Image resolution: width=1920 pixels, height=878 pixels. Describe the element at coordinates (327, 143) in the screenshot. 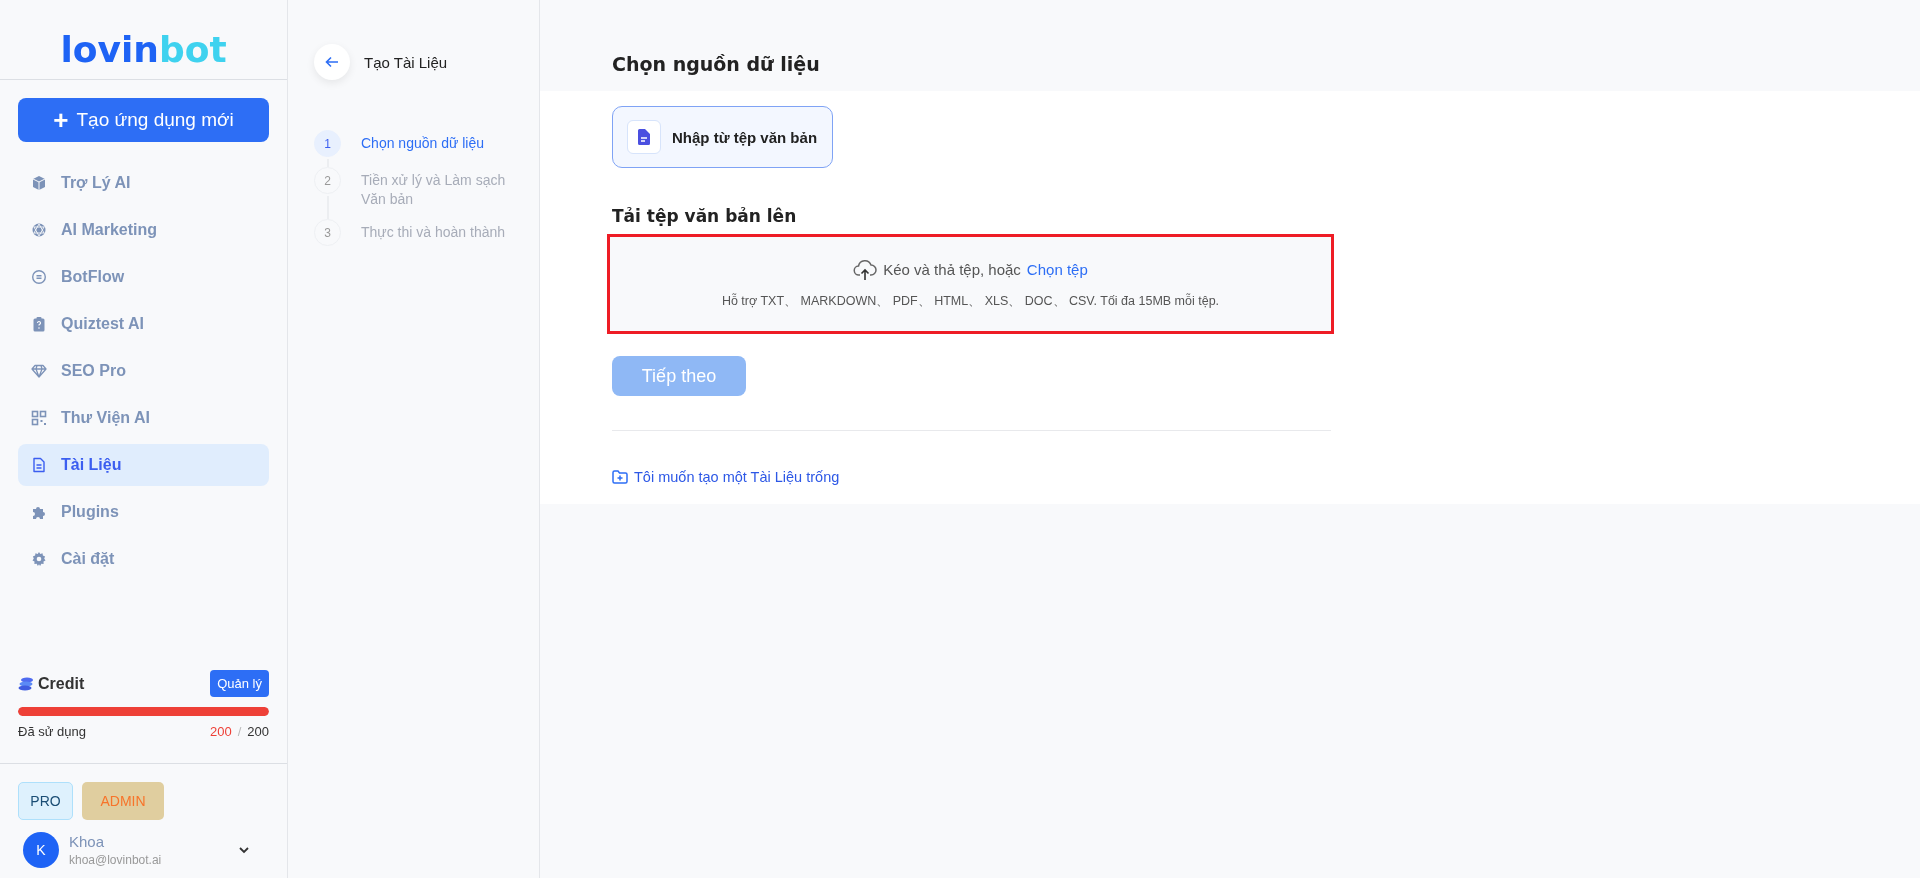

I see `step-number: 1` at that location.